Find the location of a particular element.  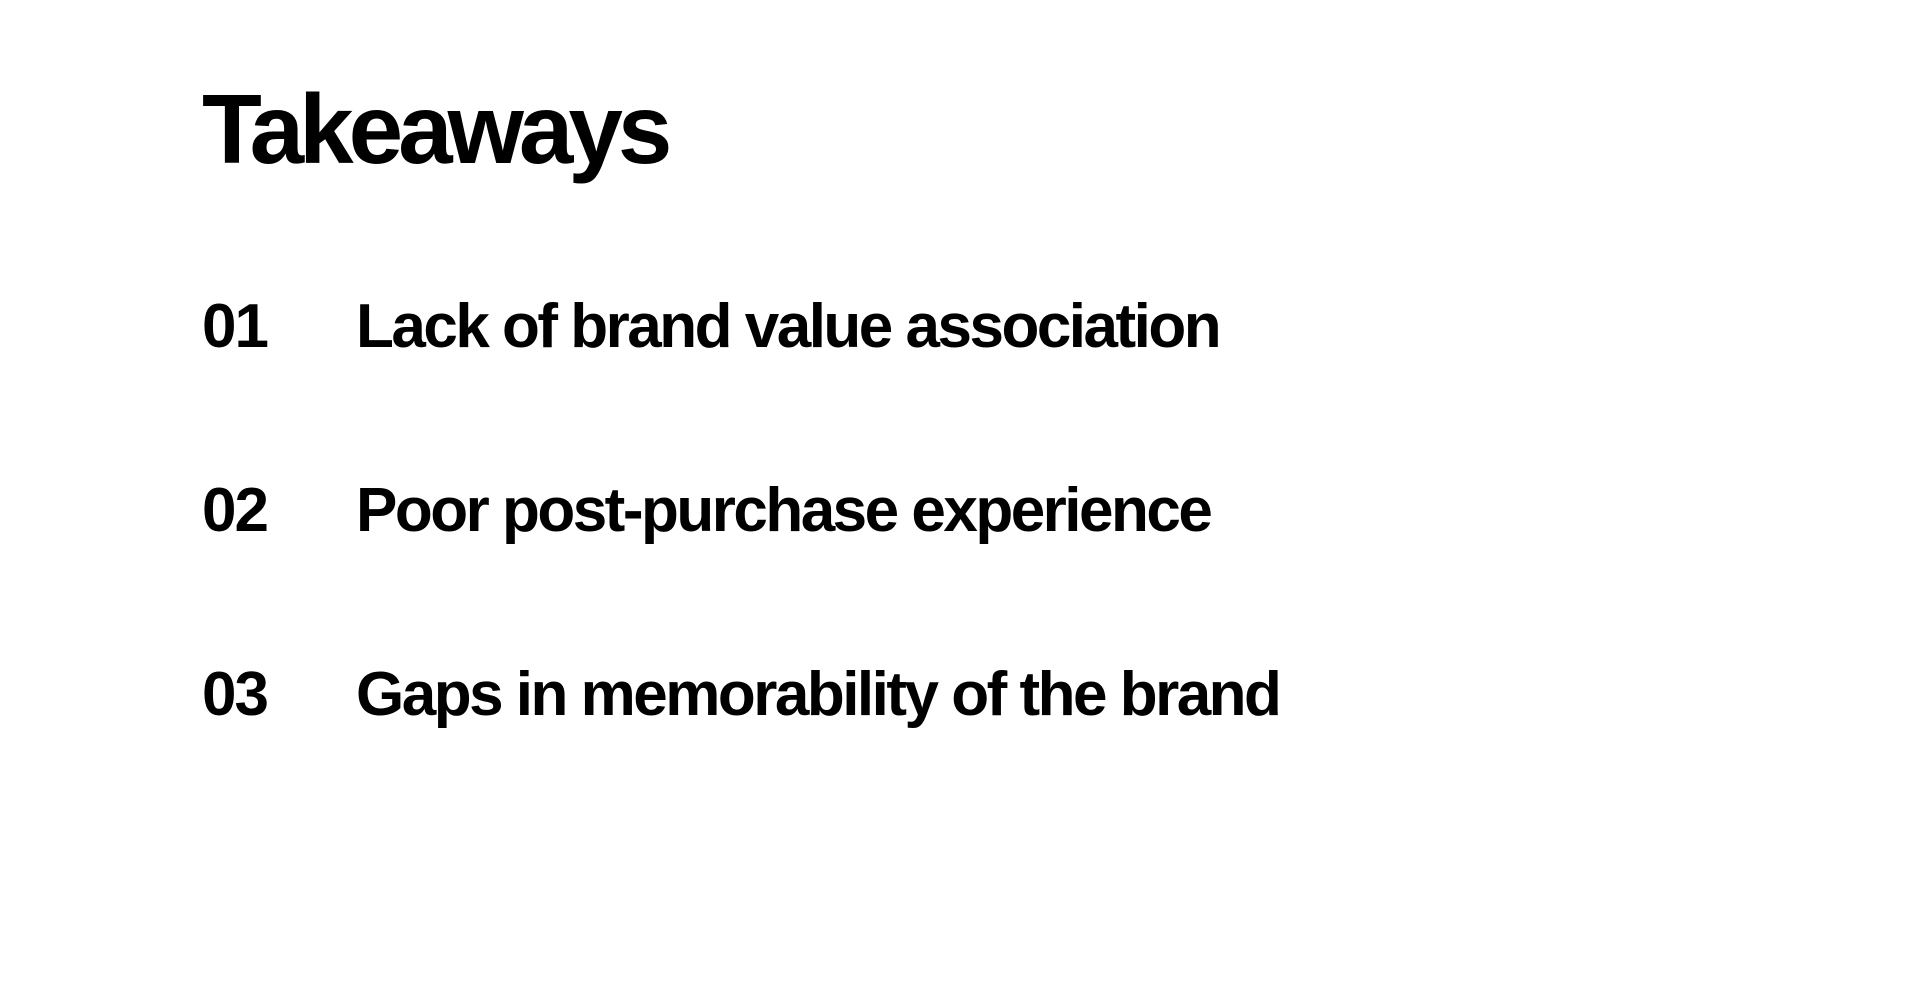

page-title: Takeaways is located at coordinates (437, 129).